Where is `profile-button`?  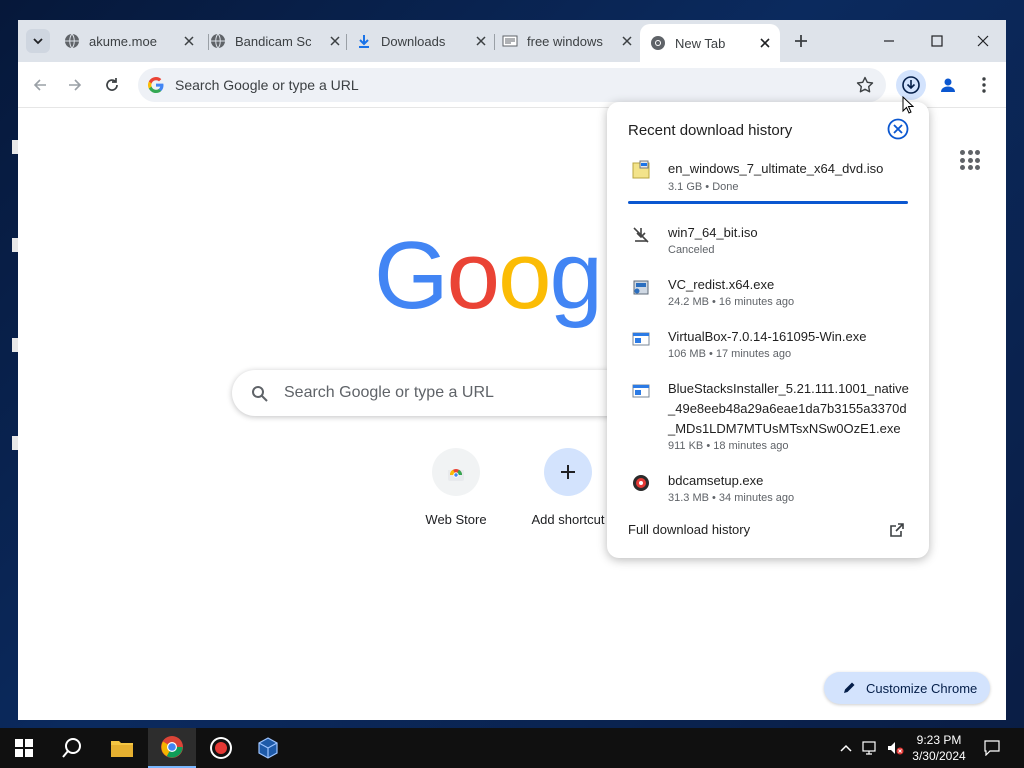
profile-button is located at coordinates (948, 85).